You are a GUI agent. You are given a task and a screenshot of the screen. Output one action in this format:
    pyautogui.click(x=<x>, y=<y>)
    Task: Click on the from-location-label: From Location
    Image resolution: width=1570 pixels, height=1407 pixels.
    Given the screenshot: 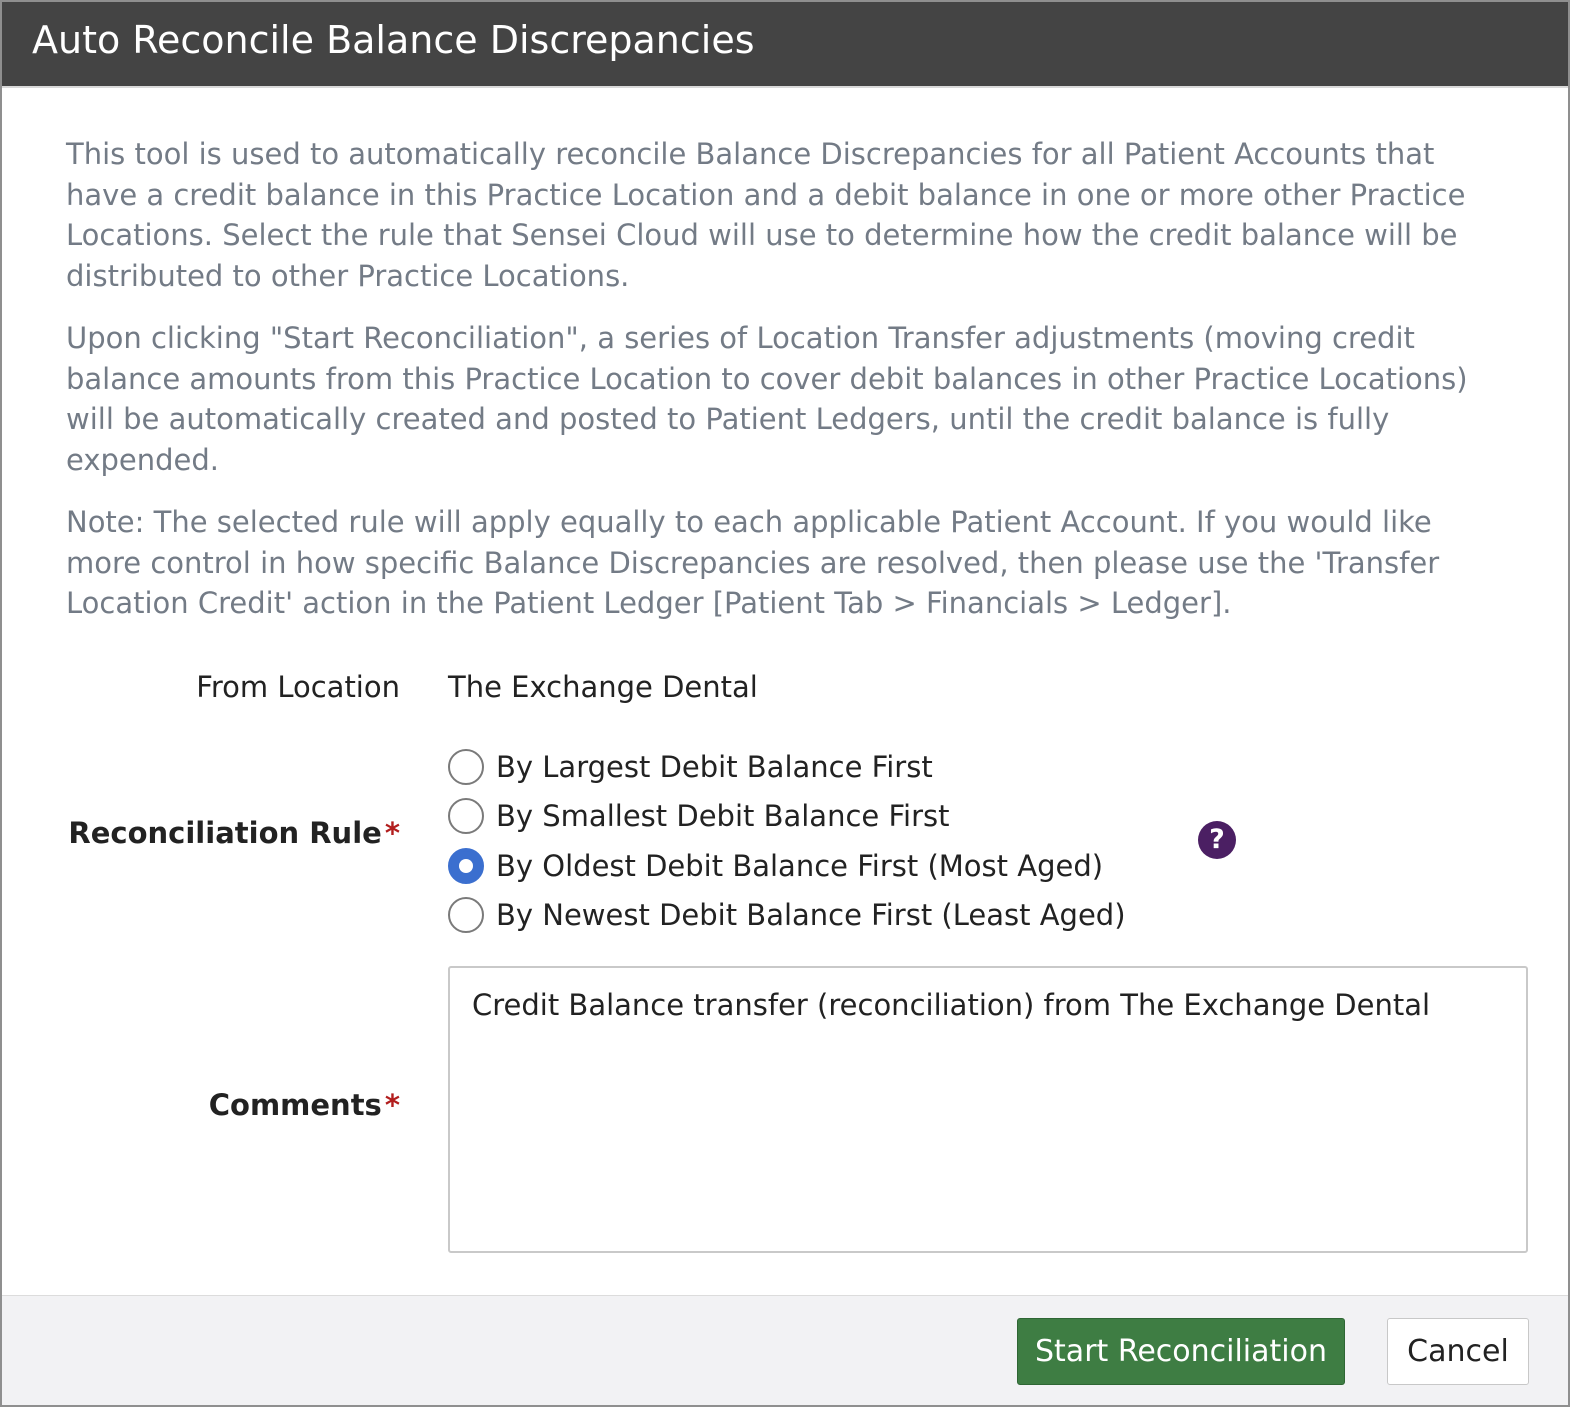 What is the action you would take?
    pyautogui.click(x=298, y=687)
    